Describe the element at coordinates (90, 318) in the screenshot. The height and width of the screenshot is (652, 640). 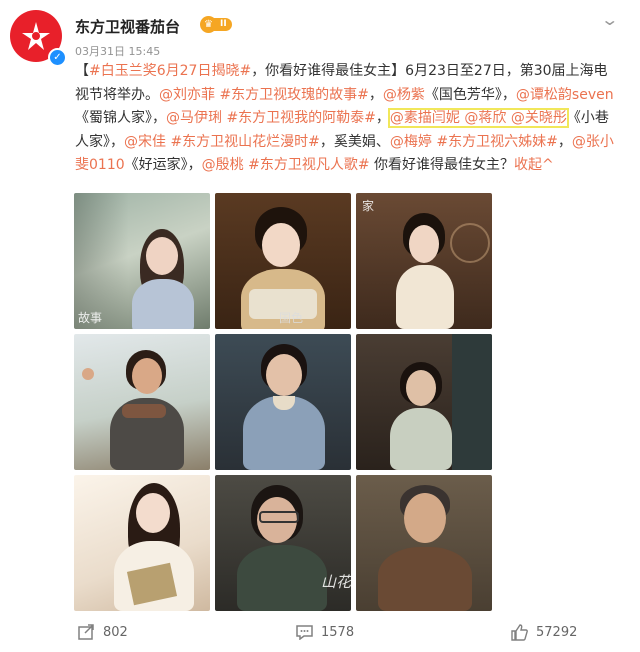
I see `photo-caption: 故事` at that location.